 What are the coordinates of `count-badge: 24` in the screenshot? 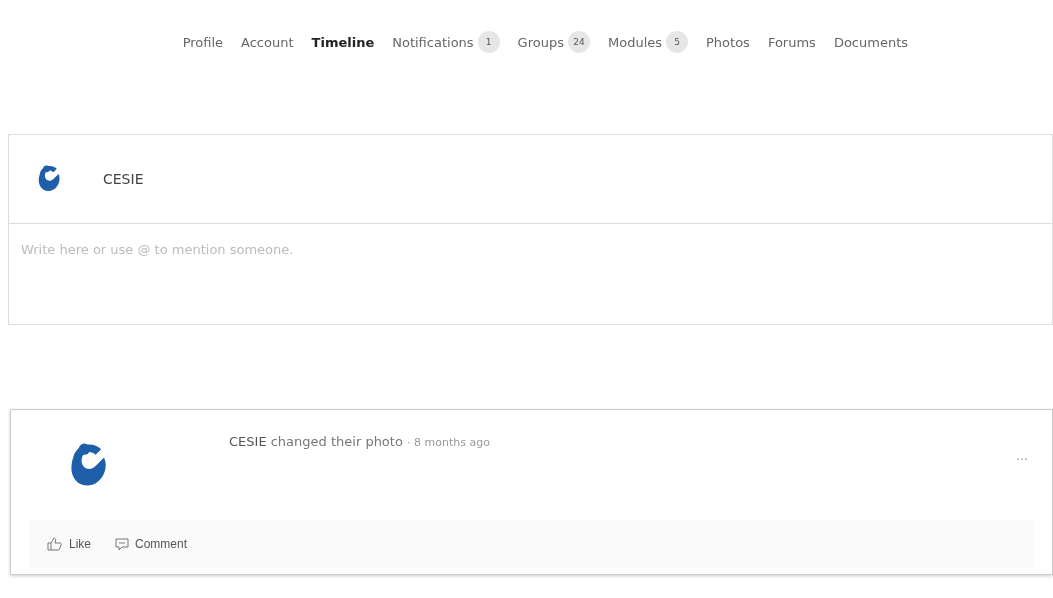 It's located at (578, 42).